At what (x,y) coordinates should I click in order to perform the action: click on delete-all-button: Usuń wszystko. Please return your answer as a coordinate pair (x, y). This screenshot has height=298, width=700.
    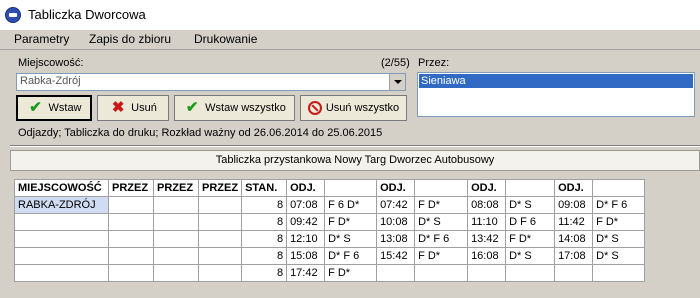
    Looking at the image, I should click on (353, 108).